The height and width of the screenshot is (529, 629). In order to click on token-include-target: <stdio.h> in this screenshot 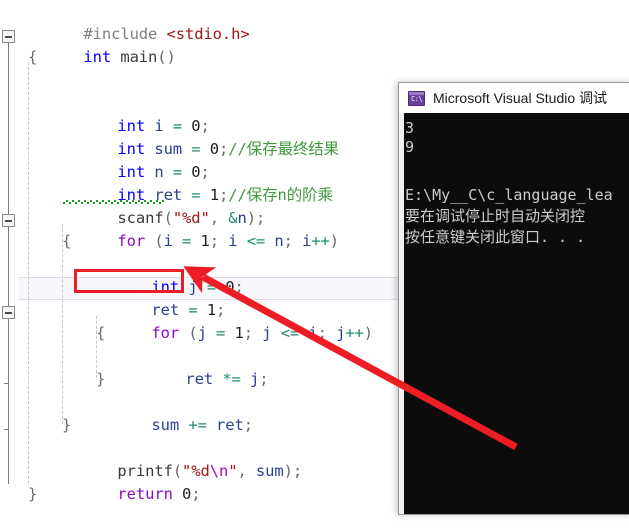, I will do `click(208, 34)`.